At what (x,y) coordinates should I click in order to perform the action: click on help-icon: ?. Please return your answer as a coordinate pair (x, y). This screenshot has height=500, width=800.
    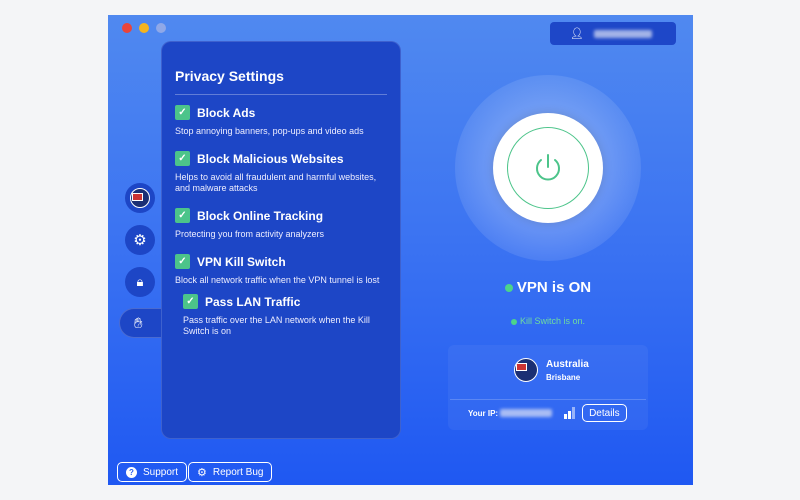
    Looking at the image, I should click on (131, 472).